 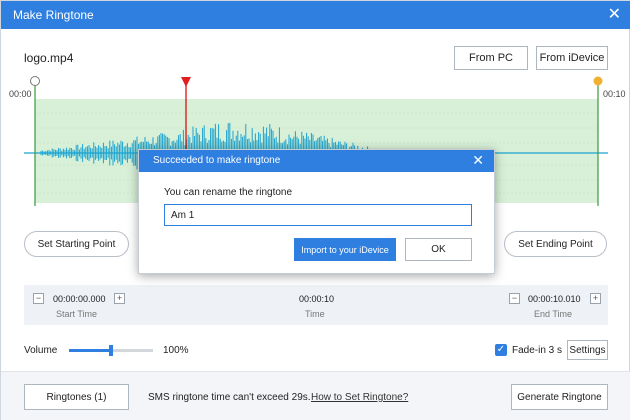 I want to click on timeline-start-label: 00:00, so click(x=20, y=94).